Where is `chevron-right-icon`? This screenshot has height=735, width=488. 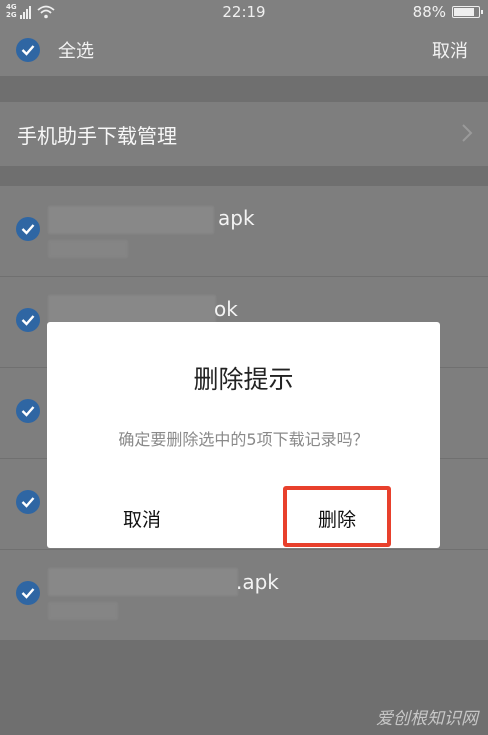
chevron-right-icon is located at coordinates (467, 133).